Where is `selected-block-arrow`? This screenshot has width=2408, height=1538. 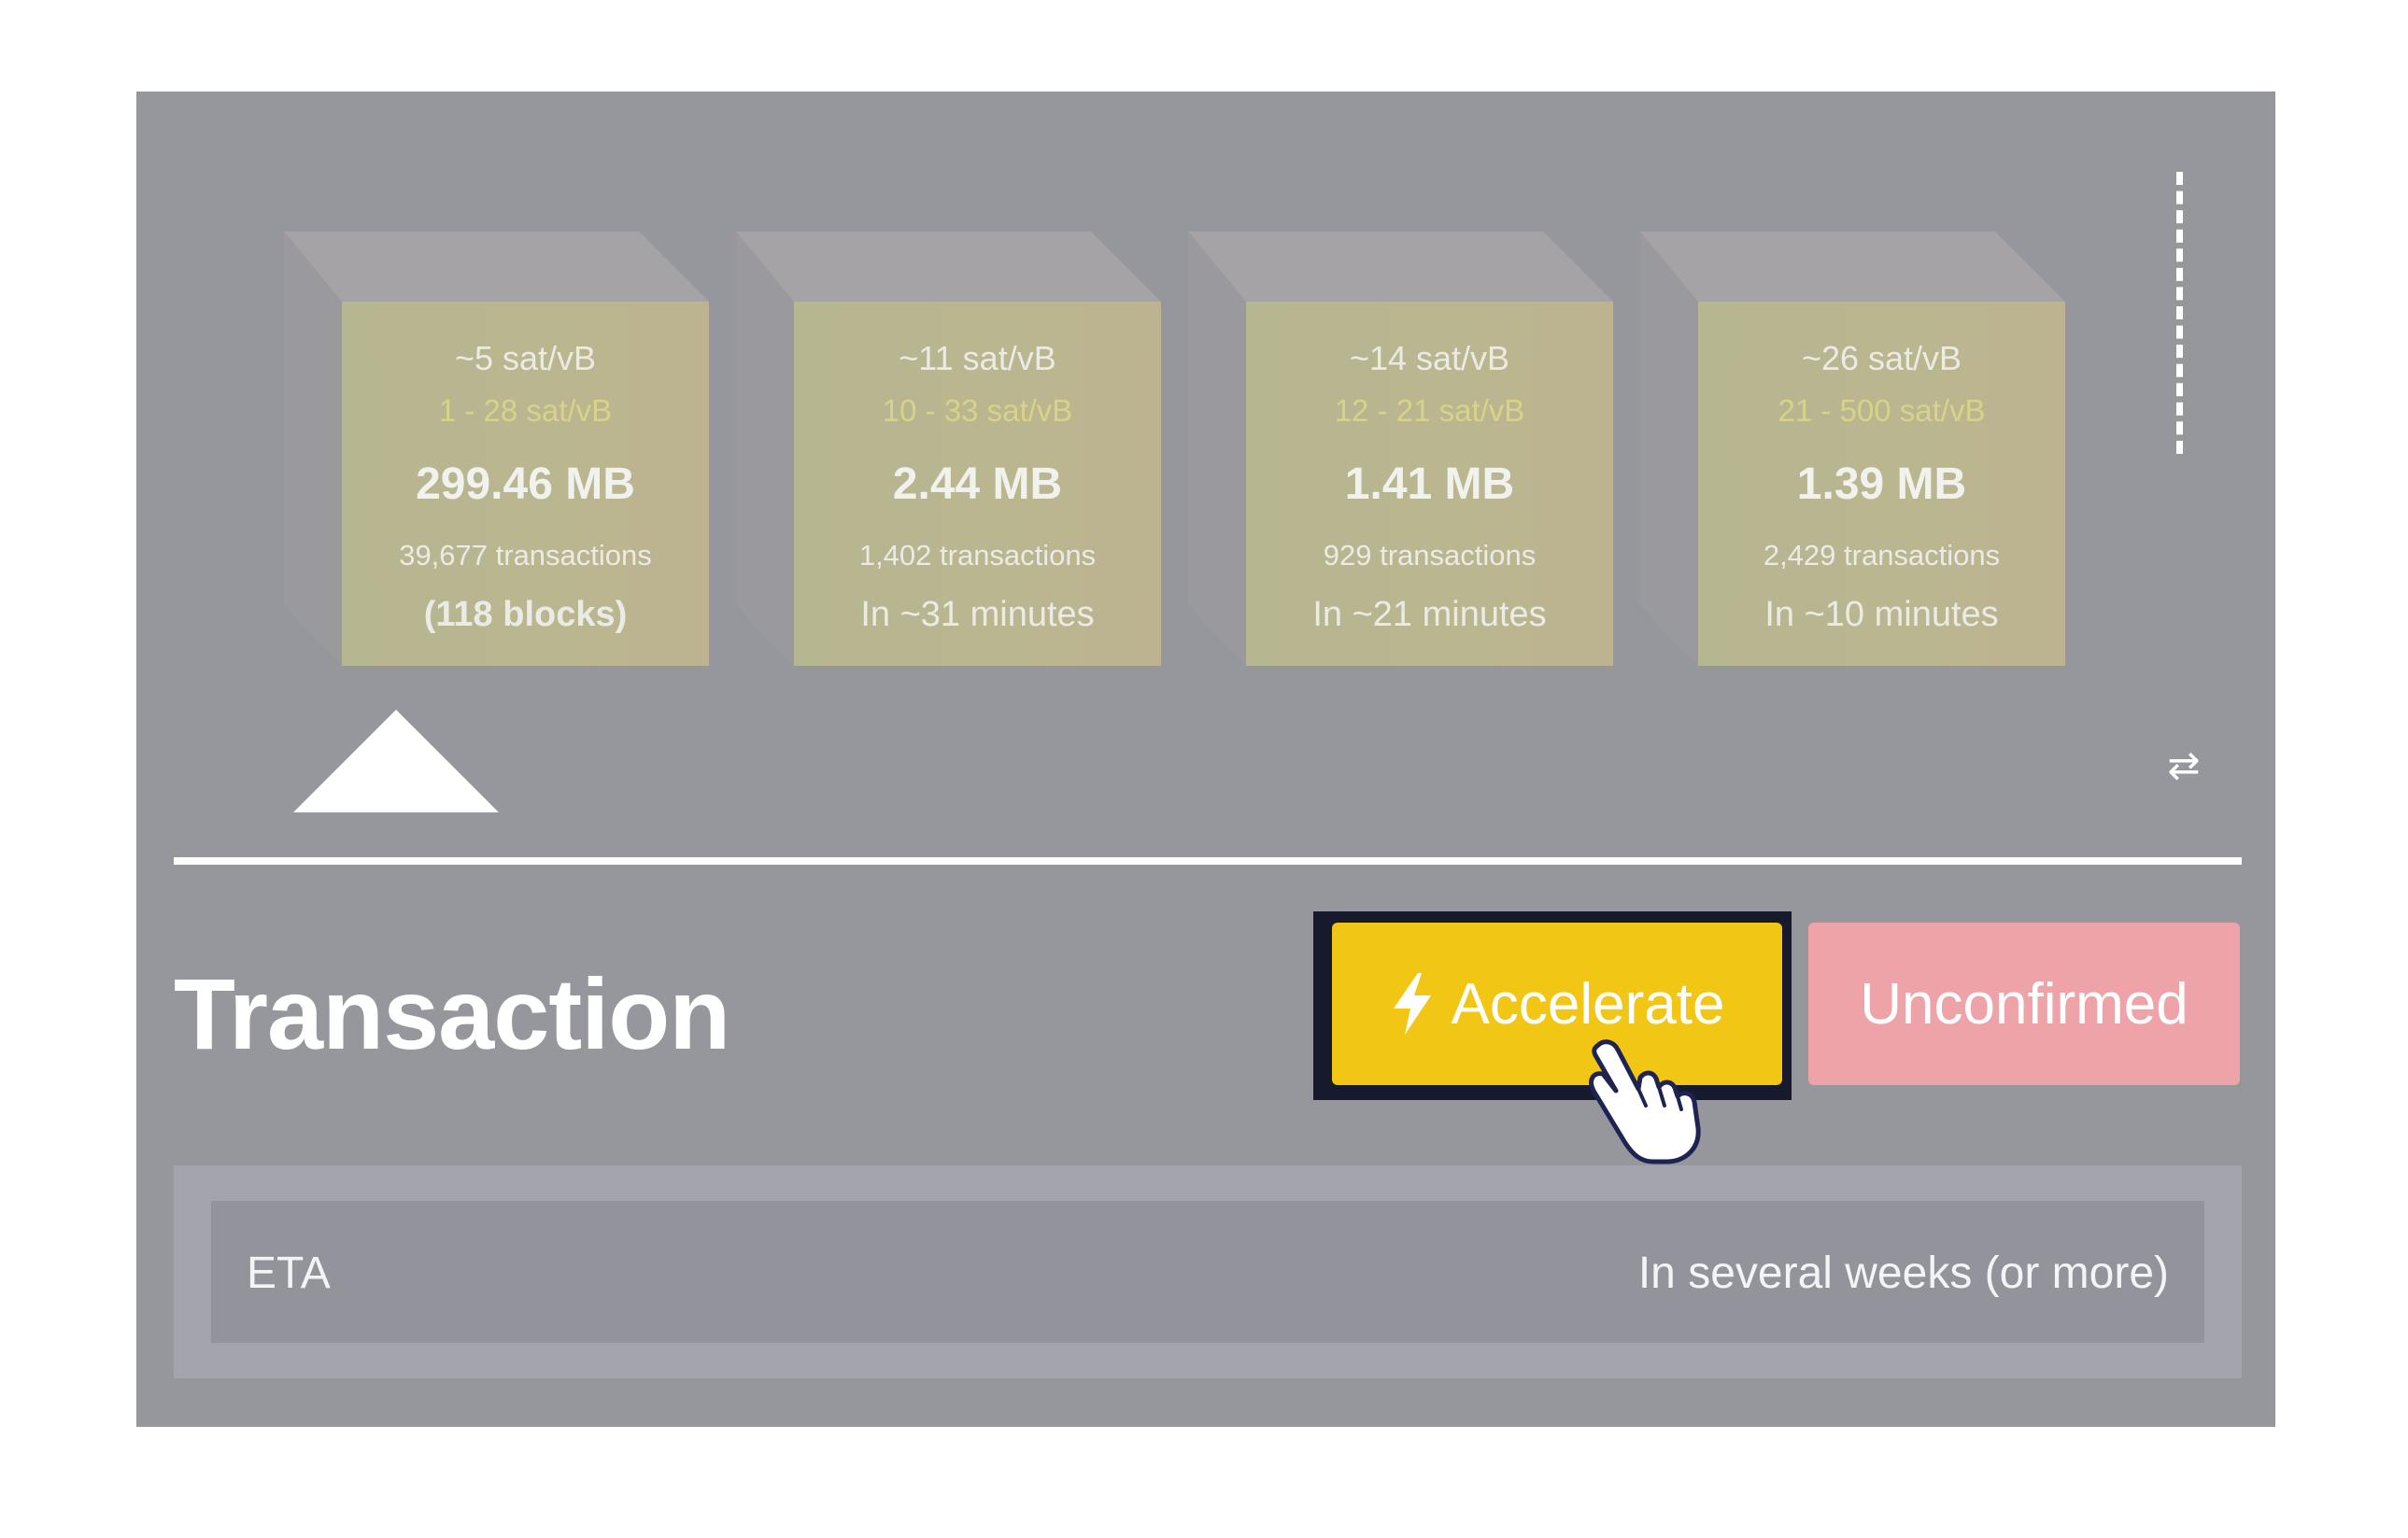
selected-block-arrow is located at coordinates (396, 761).